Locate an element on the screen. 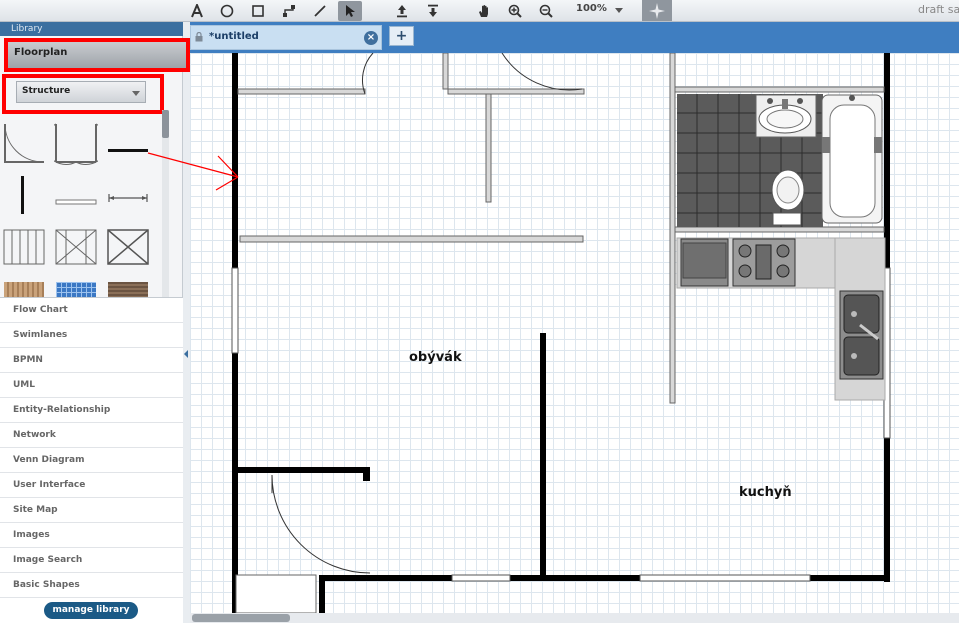  annotation-overlay is located at coordinates (193, 171).